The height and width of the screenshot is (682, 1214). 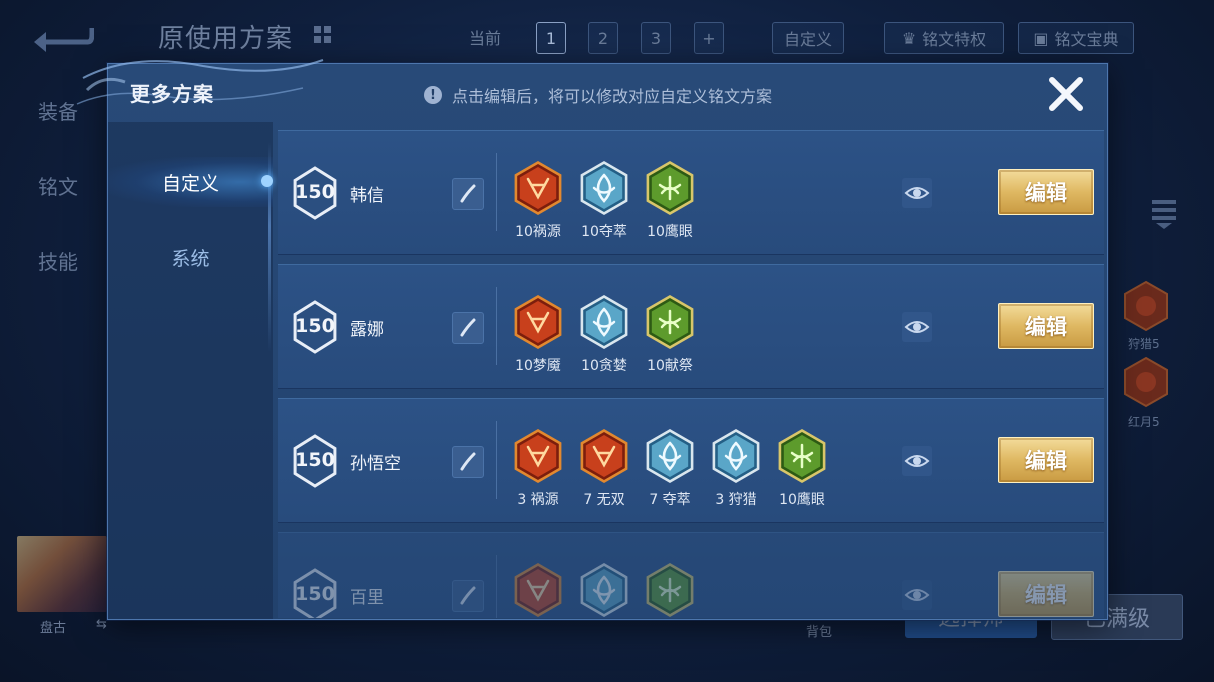 I want to click on nav-custom: 自定义, so click(x=190, y=182).